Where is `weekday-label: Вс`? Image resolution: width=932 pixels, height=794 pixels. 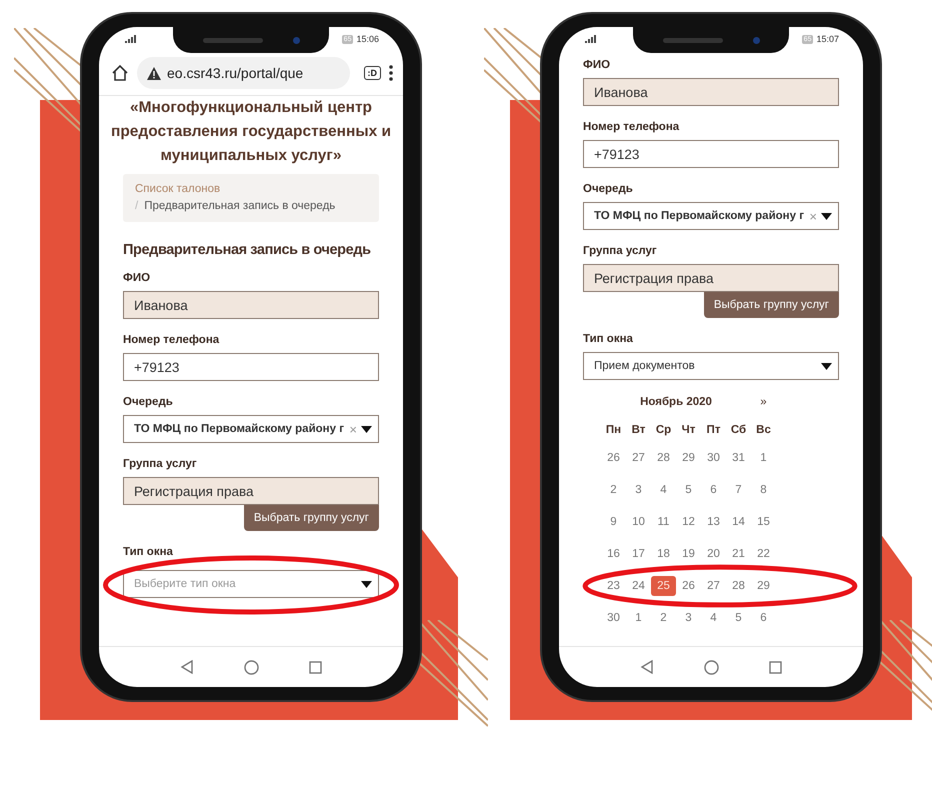 weekday-label: Вс is located at coordinates (763, 430).